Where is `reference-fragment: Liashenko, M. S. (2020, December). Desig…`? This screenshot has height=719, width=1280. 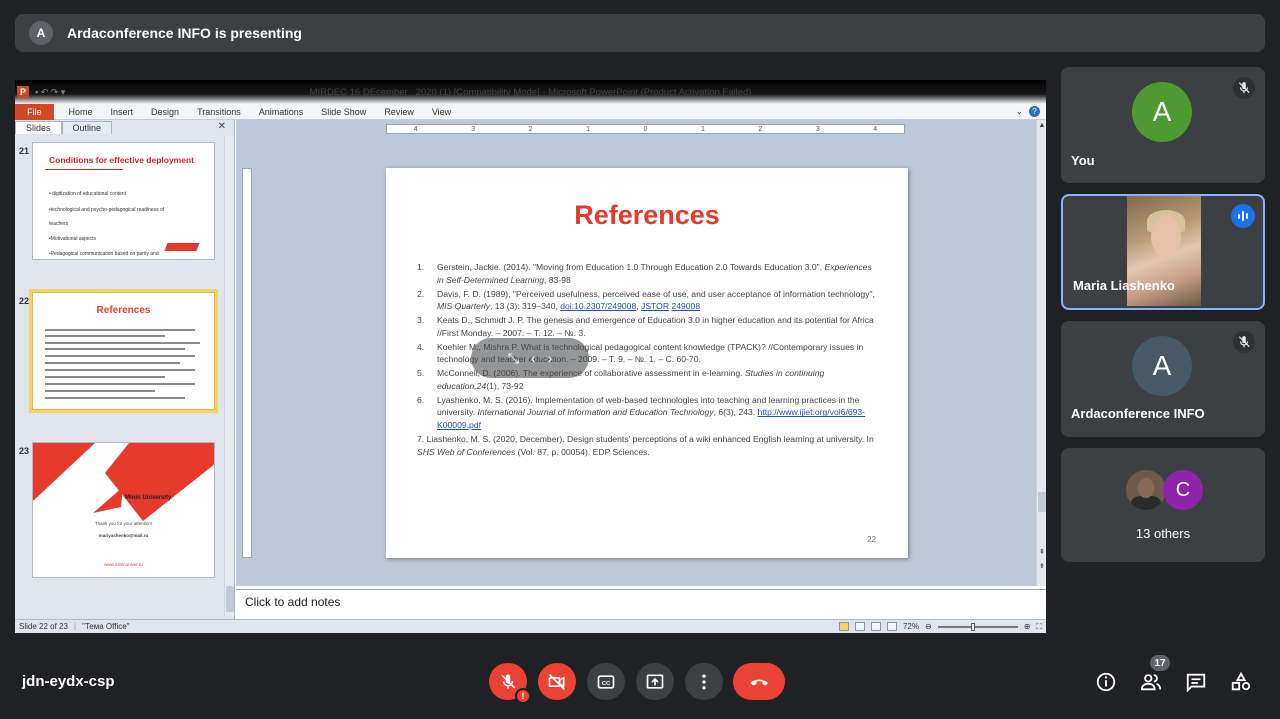 reference-fragment: Liashenko, M. S. (2020, December). Desig… is located at coordinates (650, 439).